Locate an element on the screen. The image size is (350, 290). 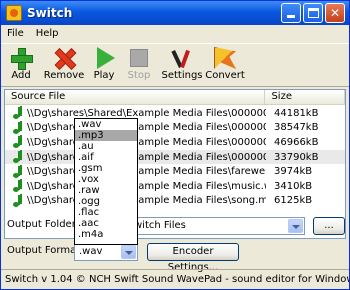
convert-label: Convert is located at coordinates (225, 75).